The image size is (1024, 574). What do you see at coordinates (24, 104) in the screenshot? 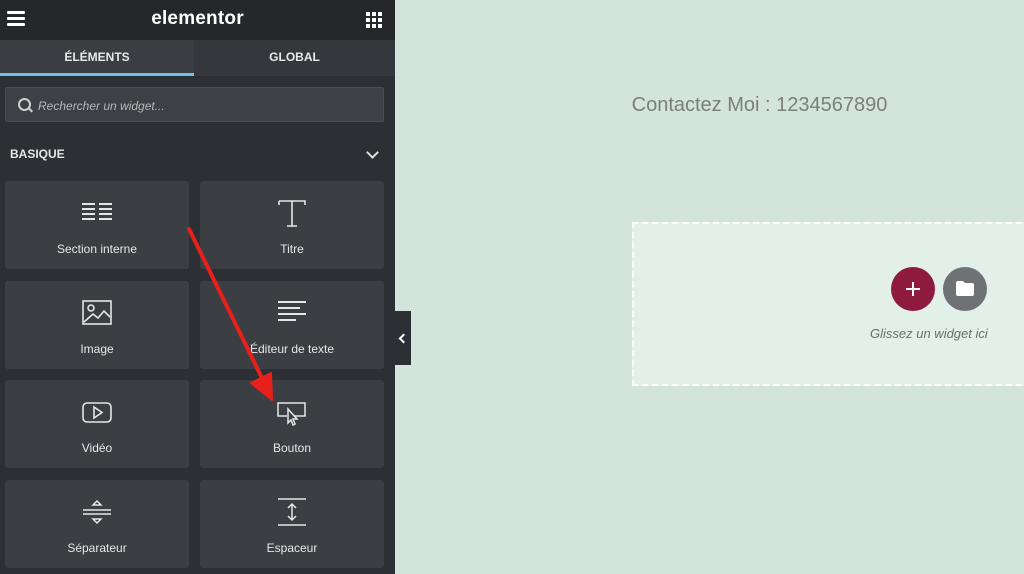
I see `search-icon` at bounding box center [24, 104].